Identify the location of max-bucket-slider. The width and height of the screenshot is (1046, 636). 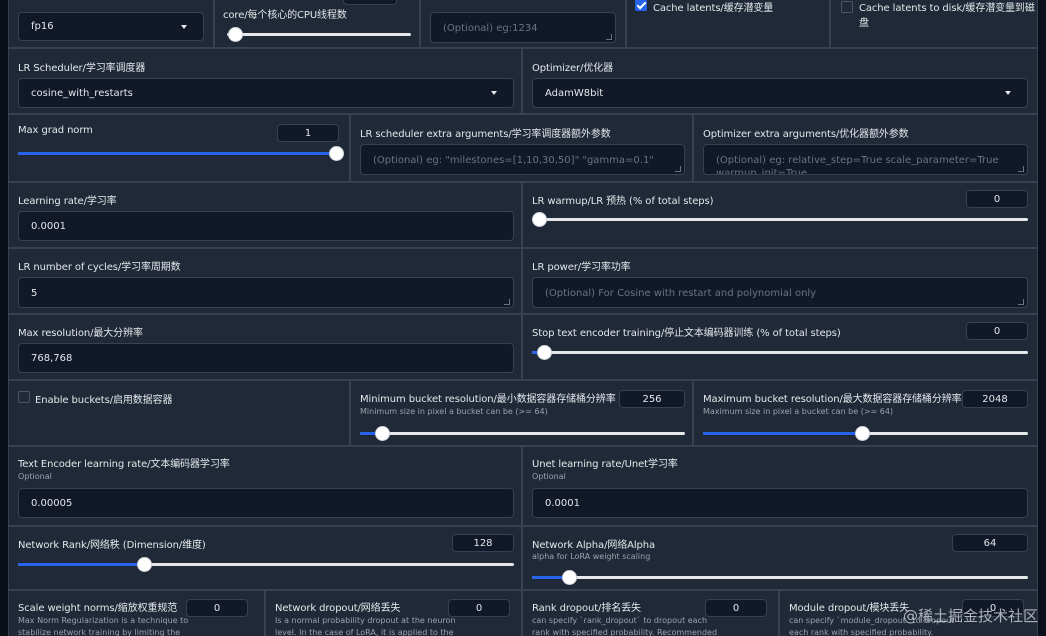
(865, 433).